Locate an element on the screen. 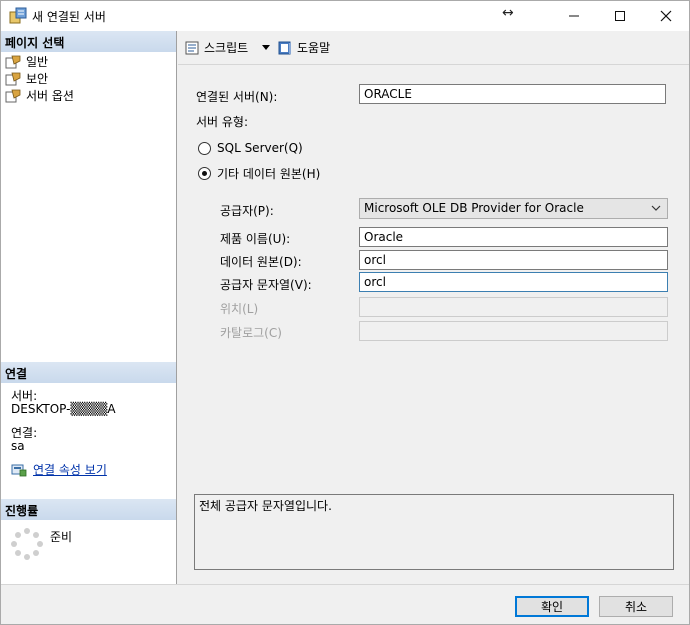 This screenshot has height=625, width=690. view-connection-properties-link: 연결 속성 보기 is located at coordinates (59, 469).